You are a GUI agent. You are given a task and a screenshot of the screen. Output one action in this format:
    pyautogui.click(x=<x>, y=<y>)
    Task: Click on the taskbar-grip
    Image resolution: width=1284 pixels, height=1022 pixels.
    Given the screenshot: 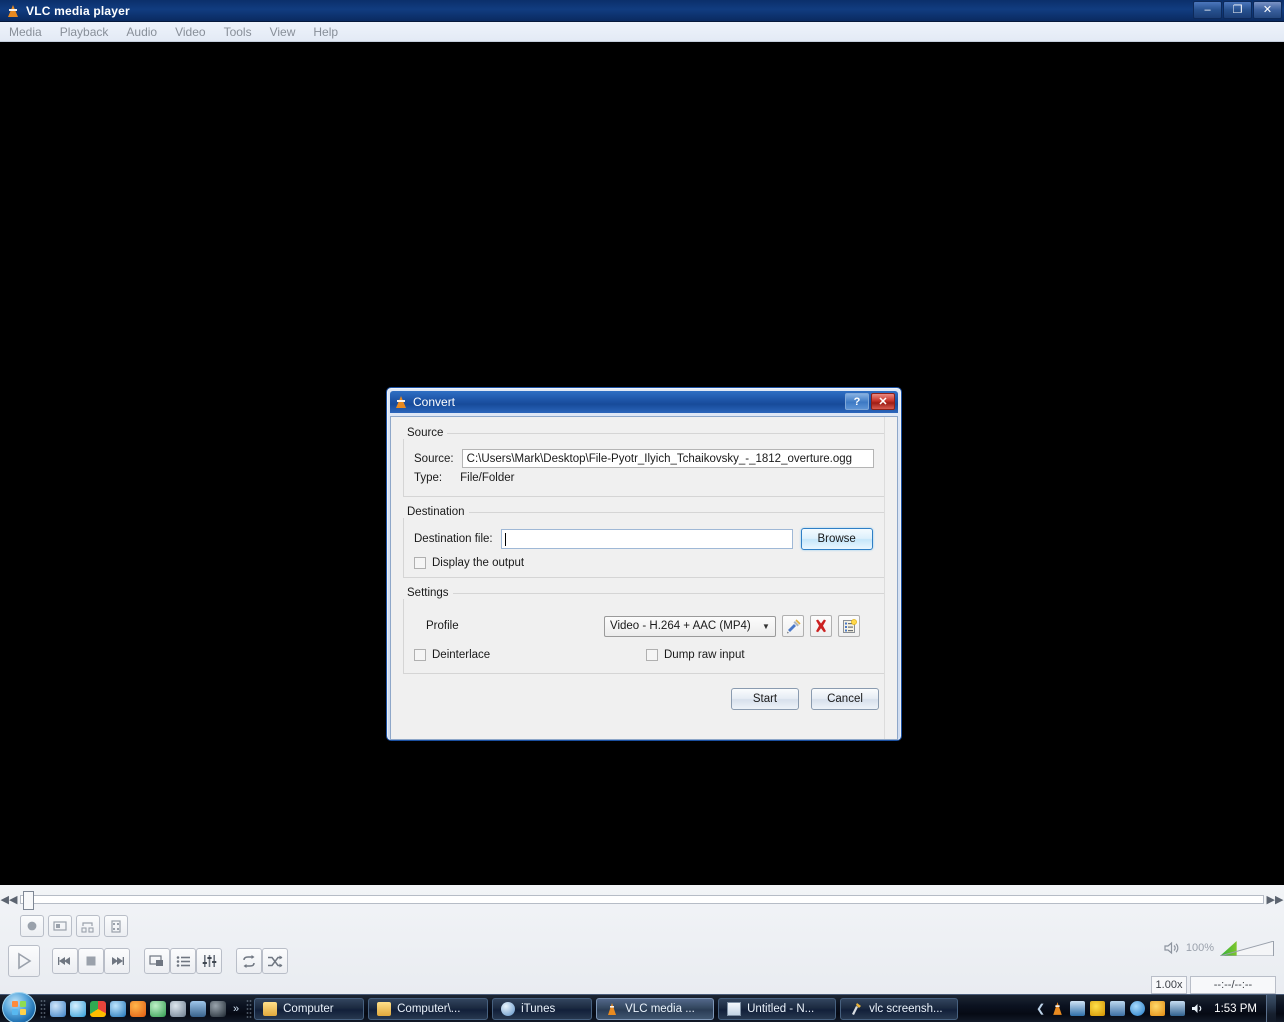 What is the action you would take?
    pyautogui.click(x=249, y=1008)
    